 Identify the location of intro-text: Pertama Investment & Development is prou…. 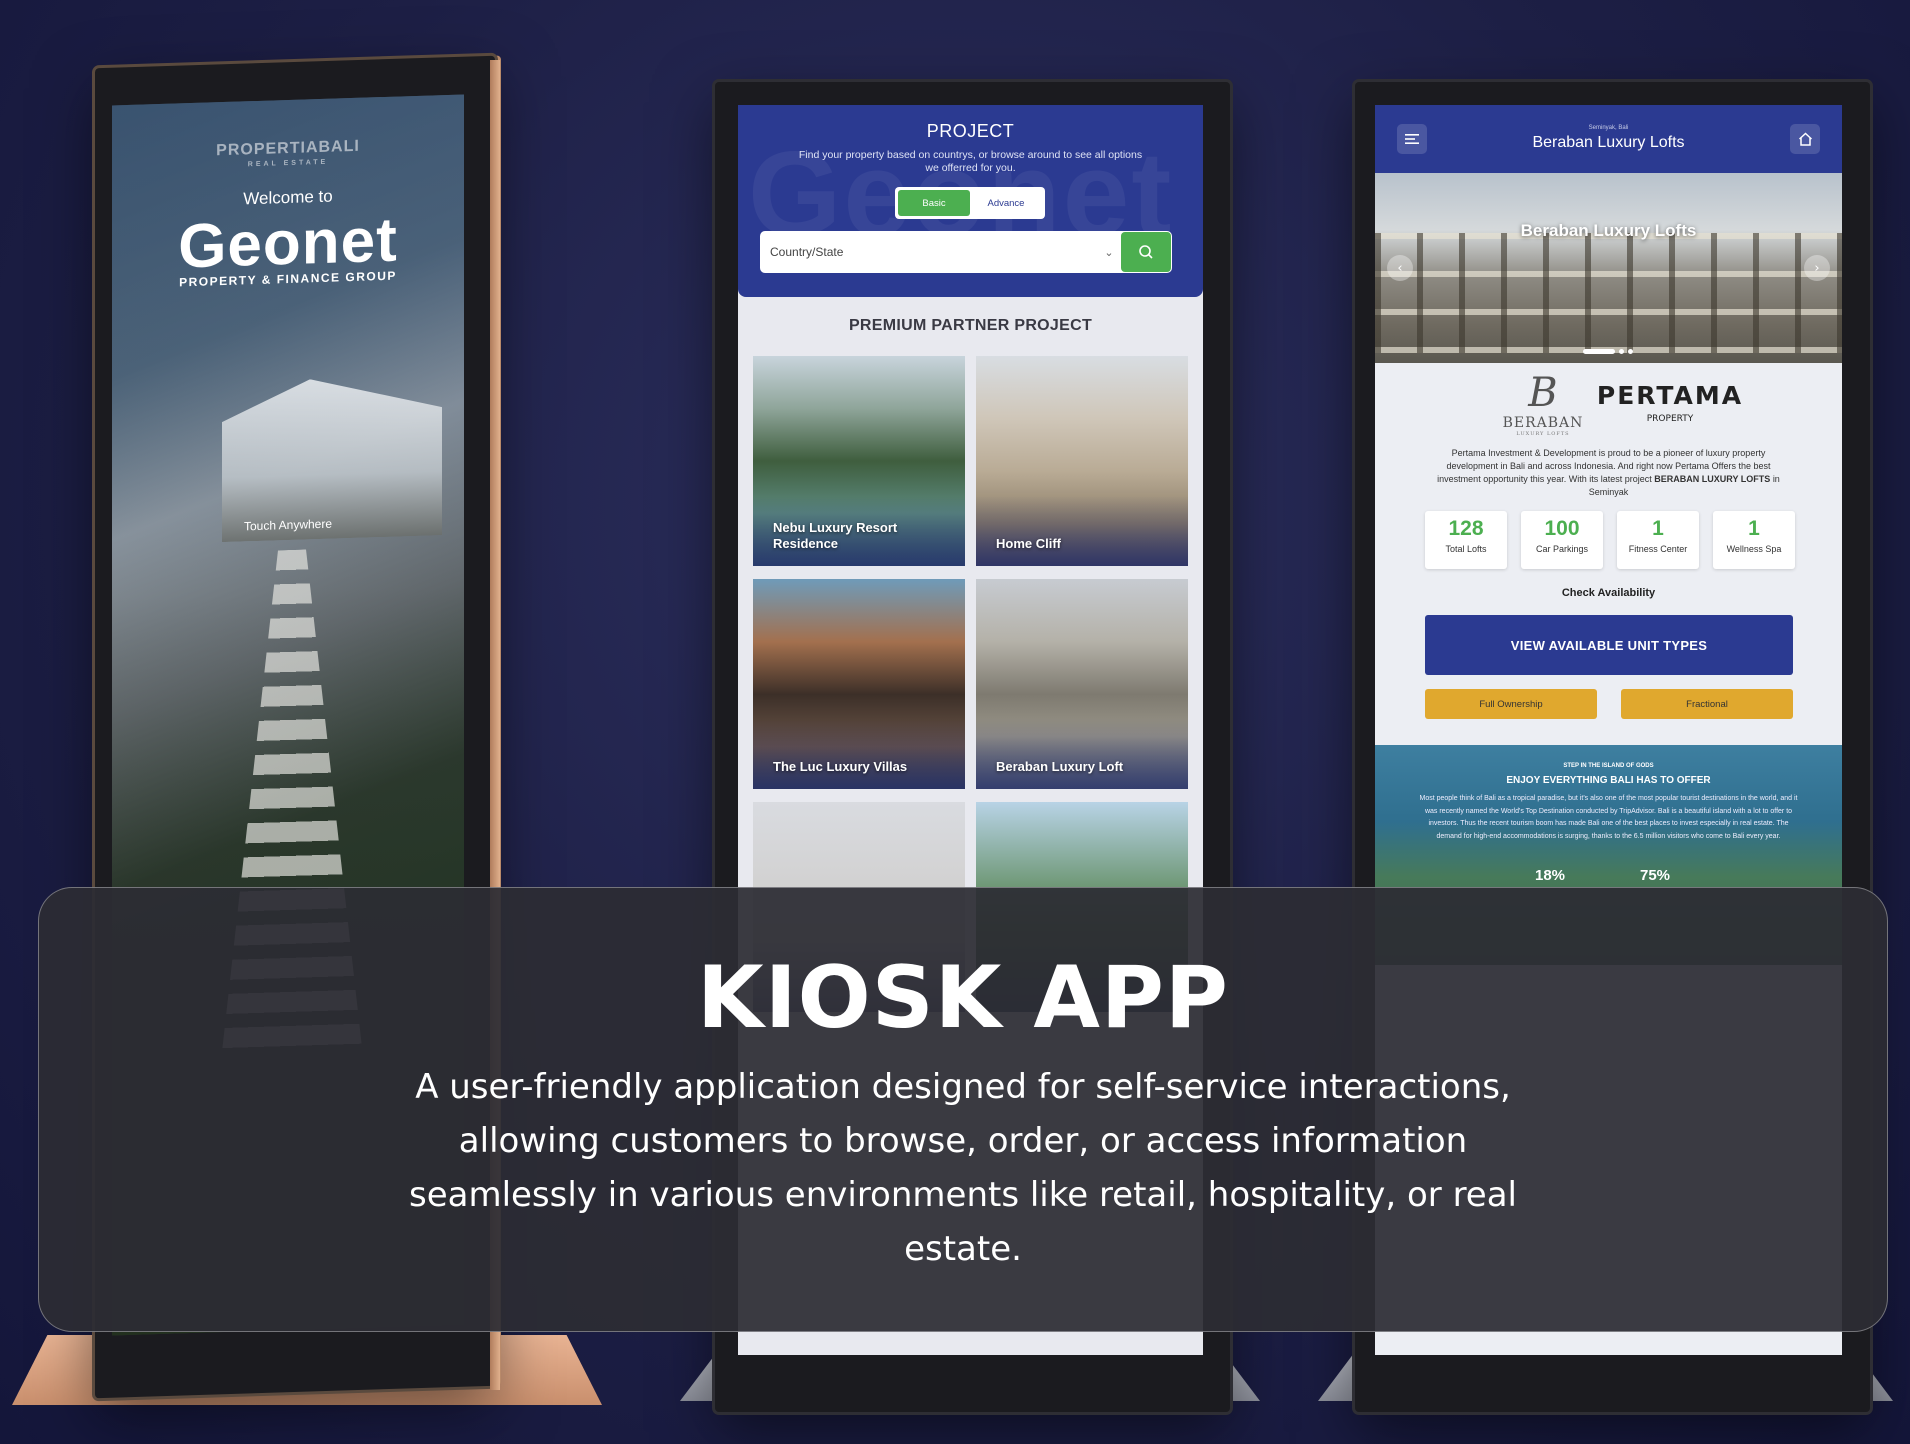
(1608, 472).